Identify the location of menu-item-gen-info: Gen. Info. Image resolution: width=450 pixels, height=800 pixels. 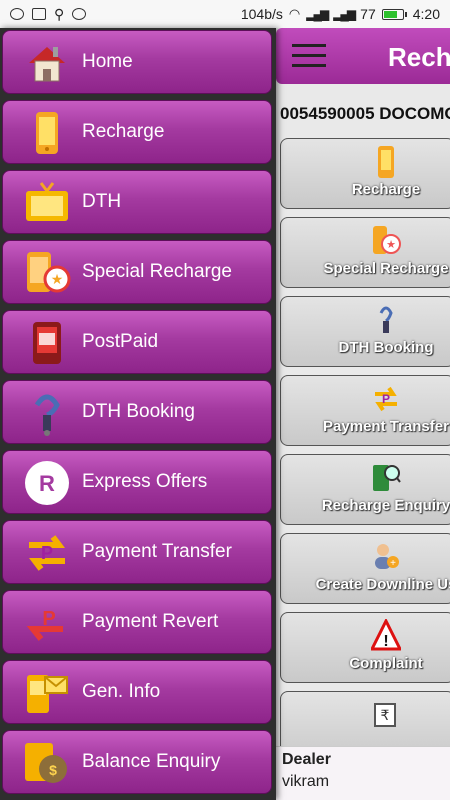
(137, 692).